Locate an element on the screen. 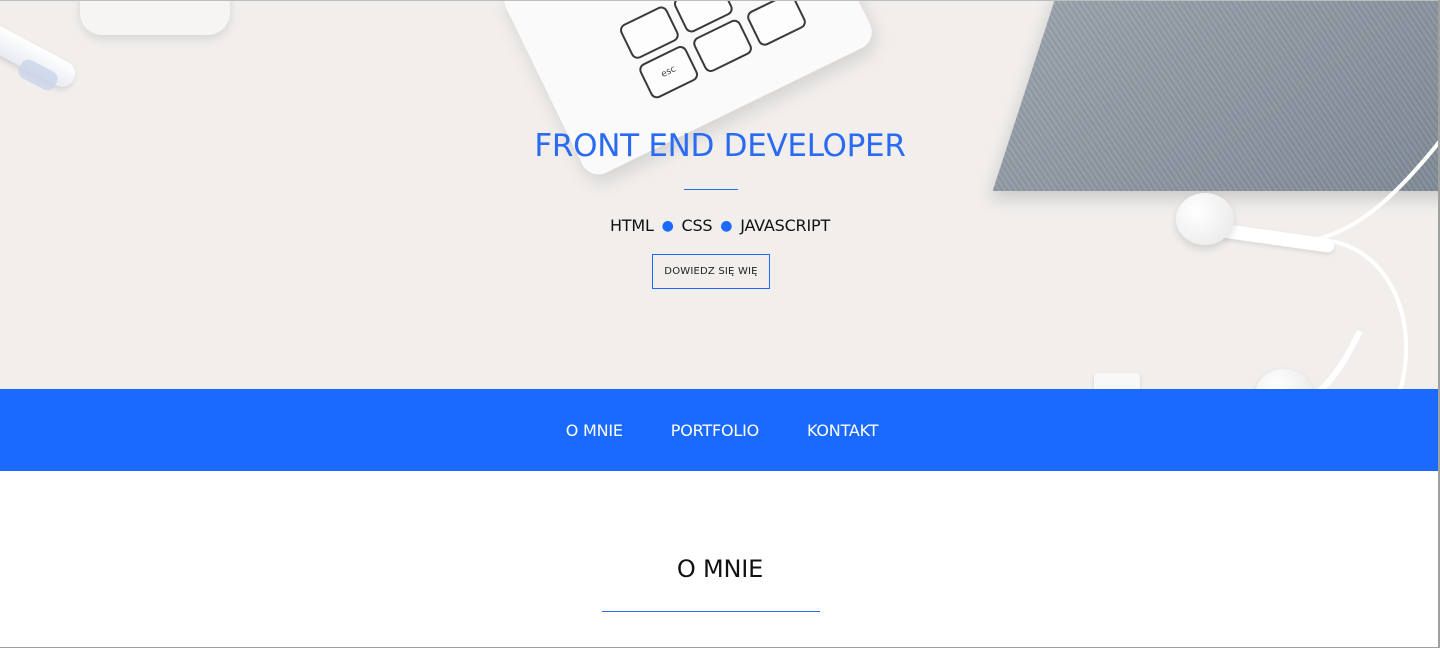 The image size is (1440, 648). nav-link-portfolio: PORTFOLIO is located at coordinates (713, 430).